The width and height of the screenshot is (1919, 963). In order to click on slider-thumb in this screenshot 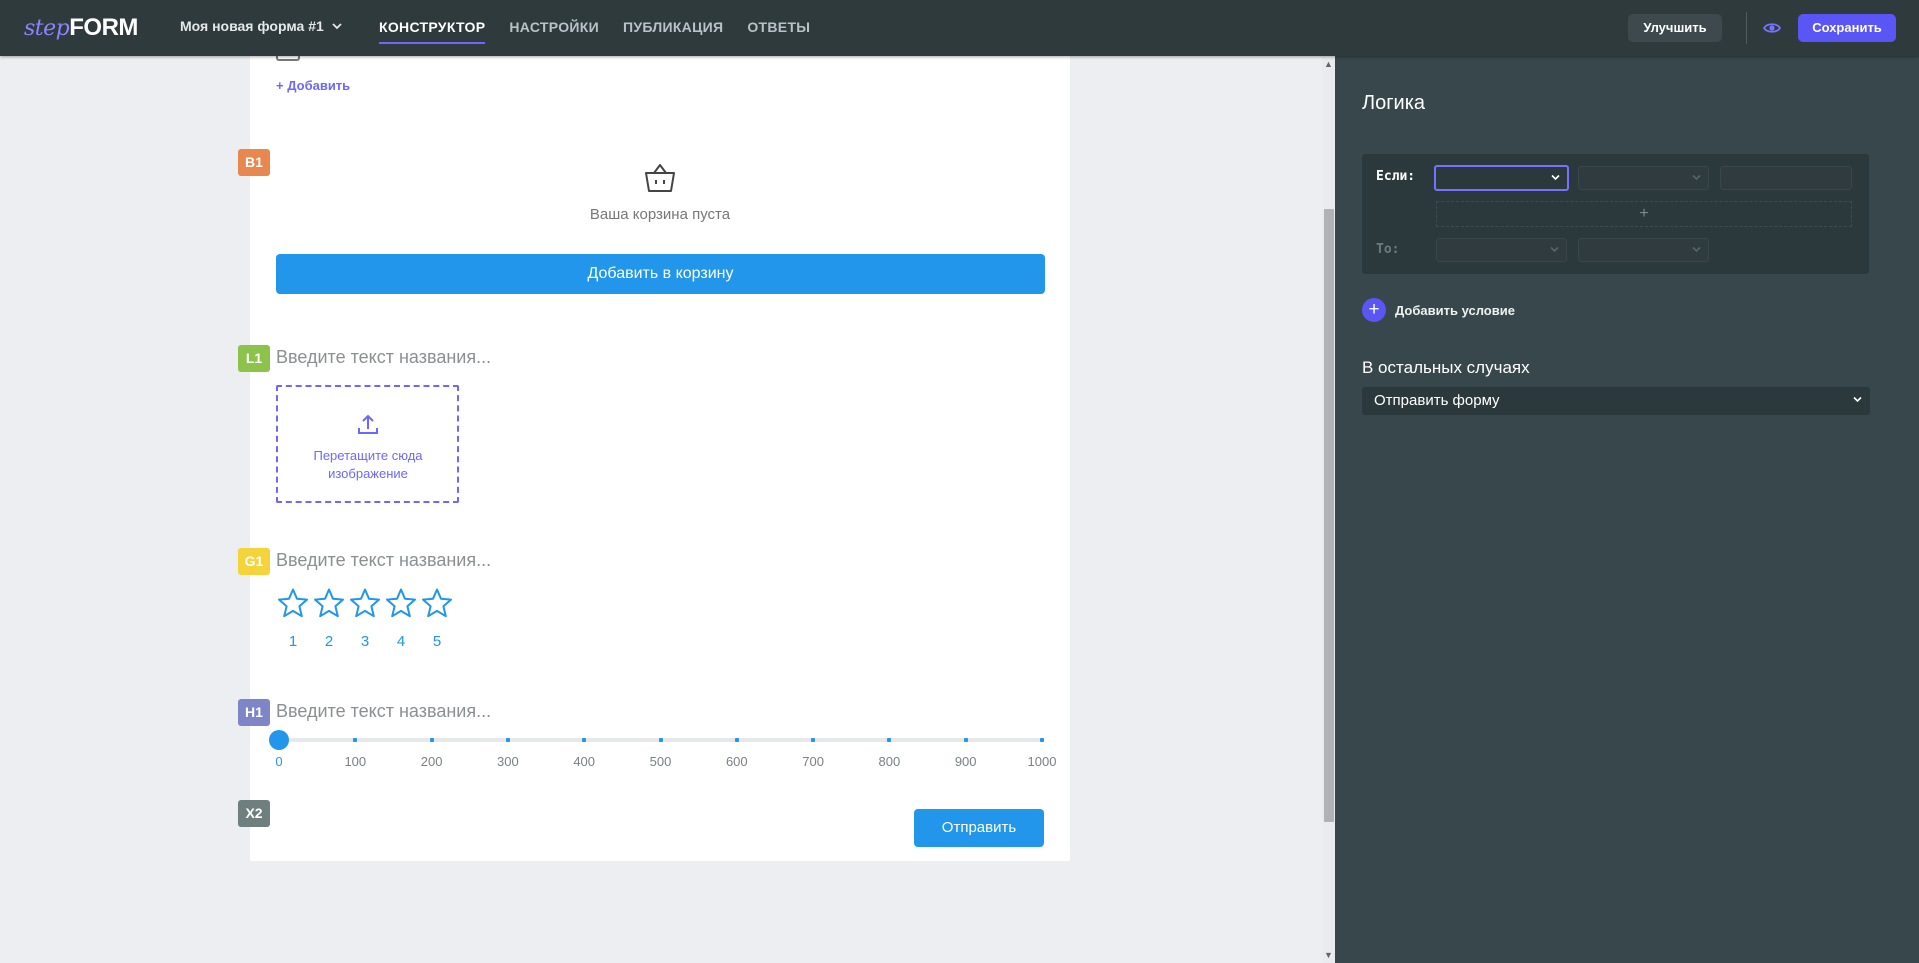, I will do `click(279, 740)`.